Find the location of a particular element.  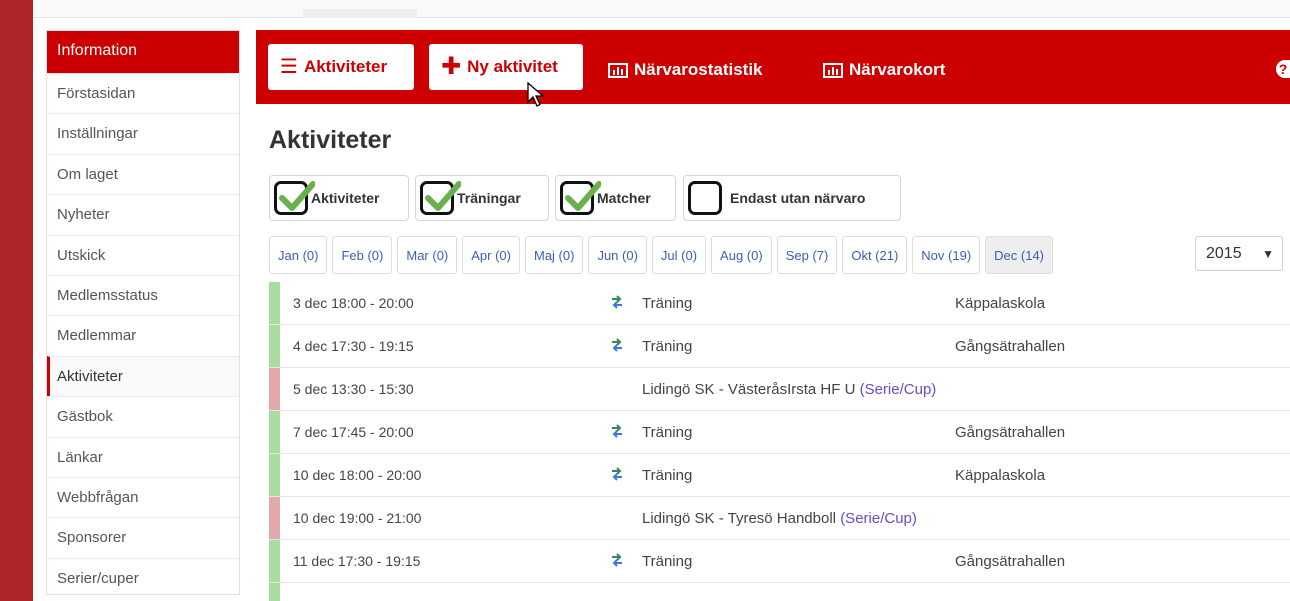

sidebar-item-sponsorer: Sponsorer is located at coordinates (143, 537).